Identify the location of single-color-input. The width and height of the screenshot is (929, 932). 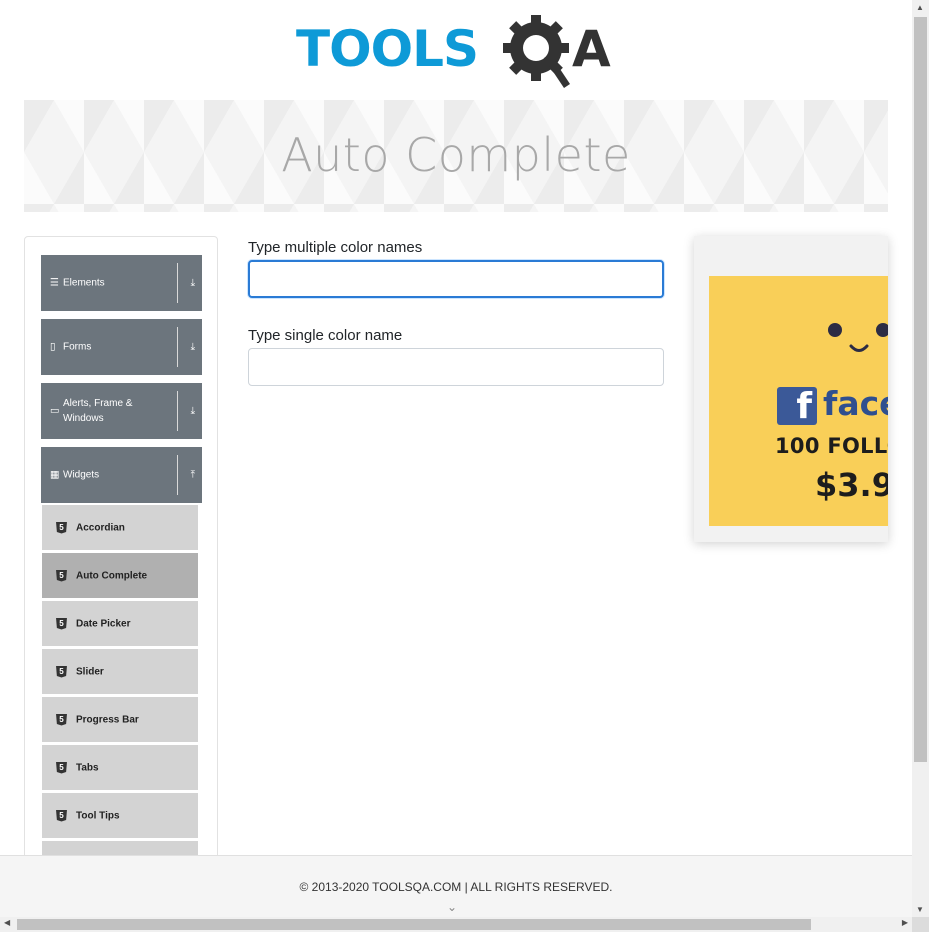
(456, 367).